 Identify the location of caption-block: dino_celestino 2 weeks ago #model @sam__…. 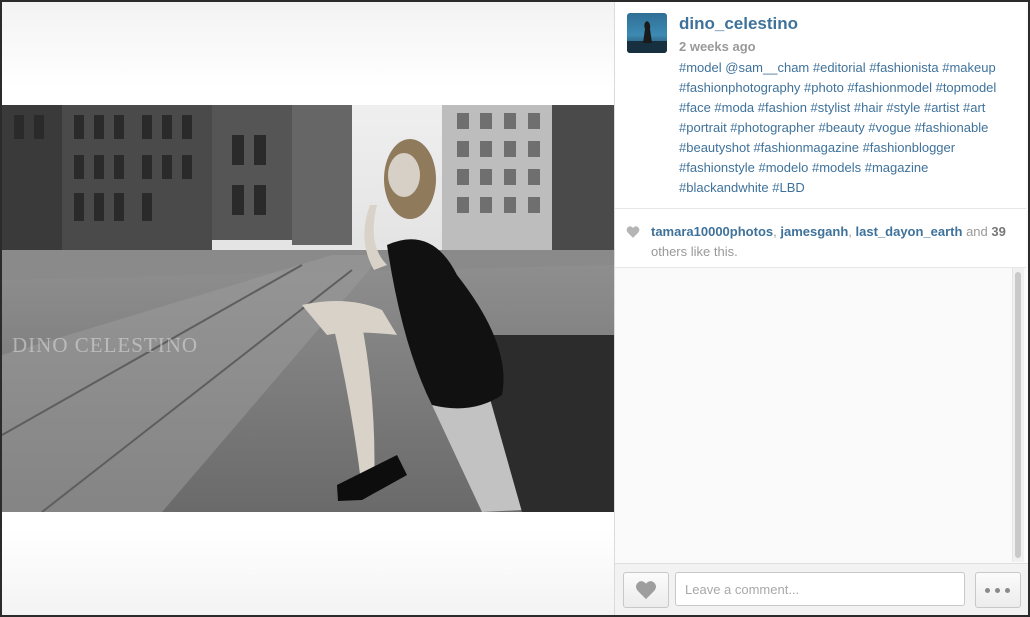
(820, 105).